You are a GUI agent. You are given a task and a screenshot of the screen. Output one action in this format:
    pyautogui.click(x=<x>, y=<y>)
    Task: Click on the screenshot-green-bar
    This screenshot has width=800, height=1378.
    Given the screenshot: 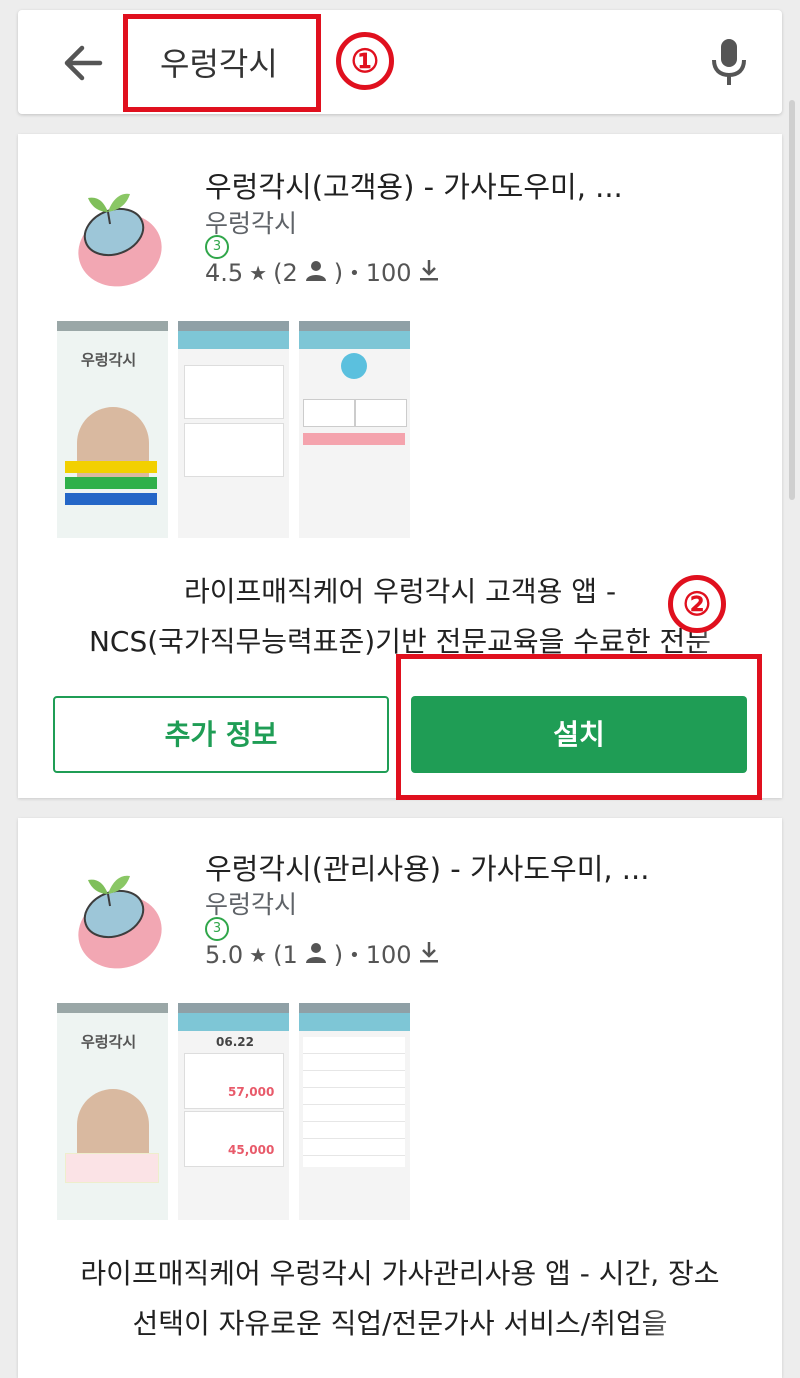 What is the action you would take?
    pyautogui.click(x=111, y=483)
    